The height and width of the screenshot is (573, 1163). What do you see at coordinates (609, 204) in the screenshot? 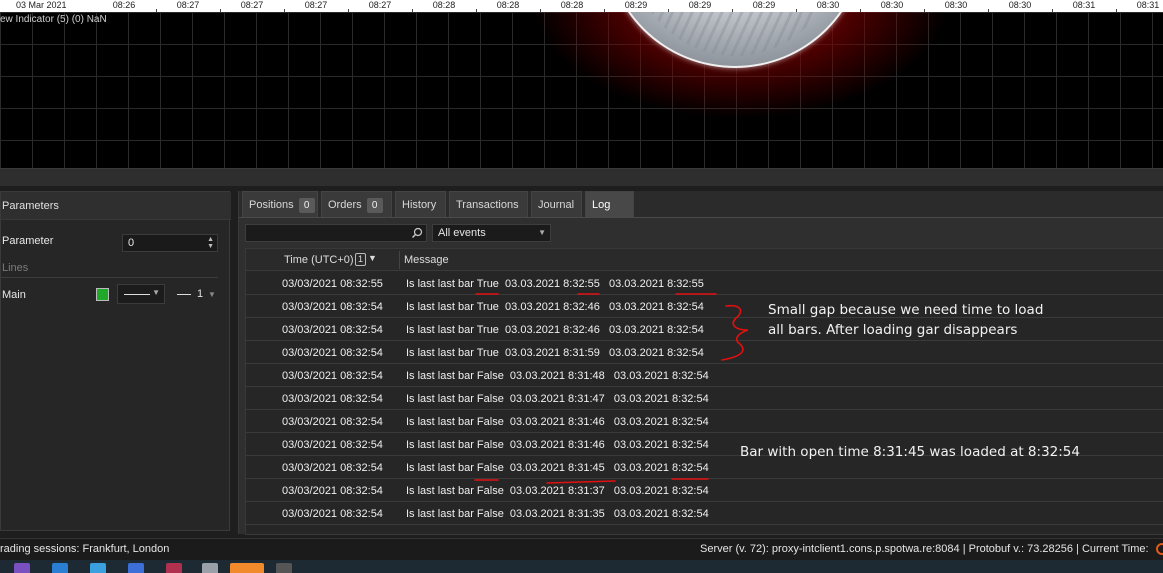
I see `tab-log: Log` at bounding box center [609, 204].